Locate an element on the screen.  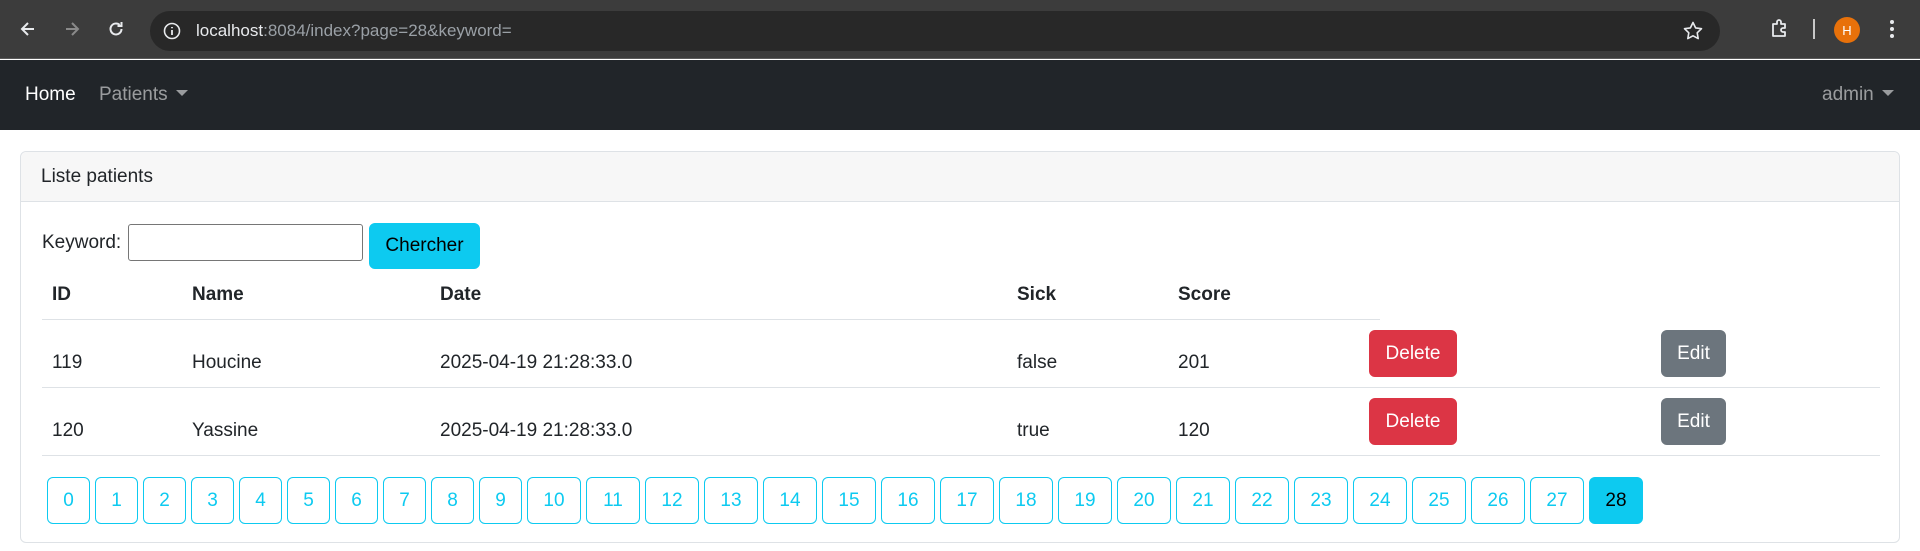
page-link-14: 14 is located at coordinates (790, 500).